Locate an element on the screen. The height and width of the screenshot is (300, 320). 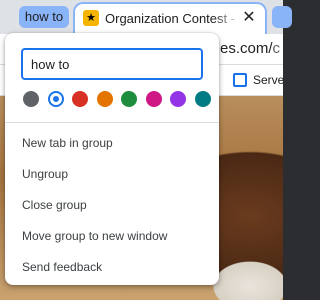
color-swatch-purple is located at coordinates (178, 99).